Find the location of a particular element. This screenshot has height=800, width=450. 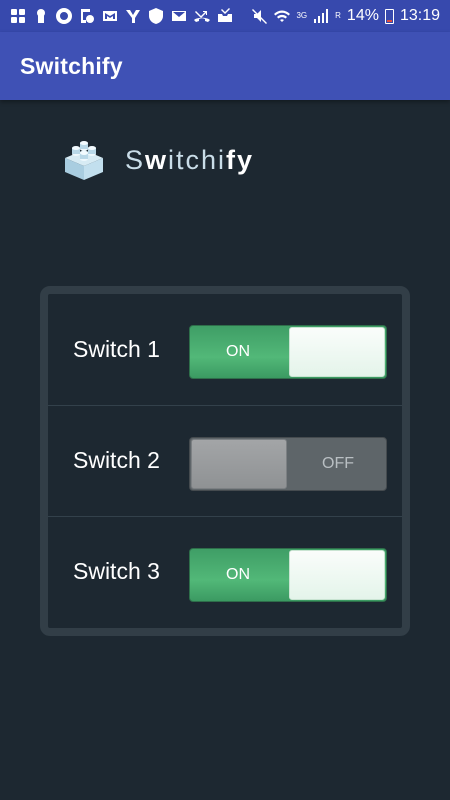

switch-row-1: Switch 1 ON is located at coordinates (225, 349).